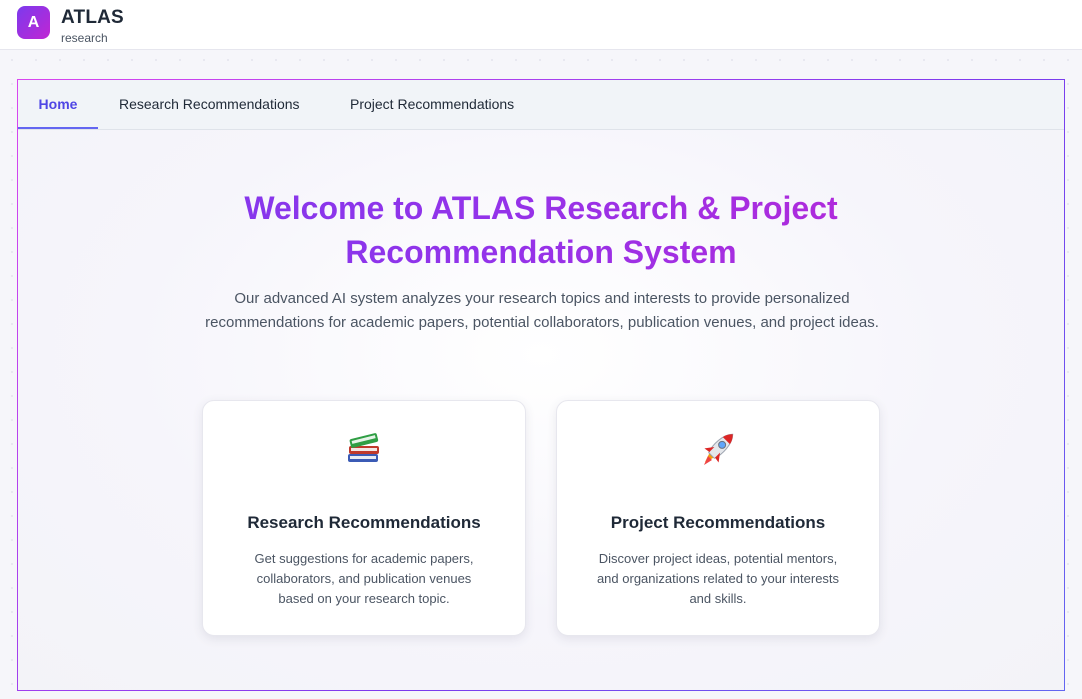  I want to click on card-title: Project Recommendations, so click(718, 522).